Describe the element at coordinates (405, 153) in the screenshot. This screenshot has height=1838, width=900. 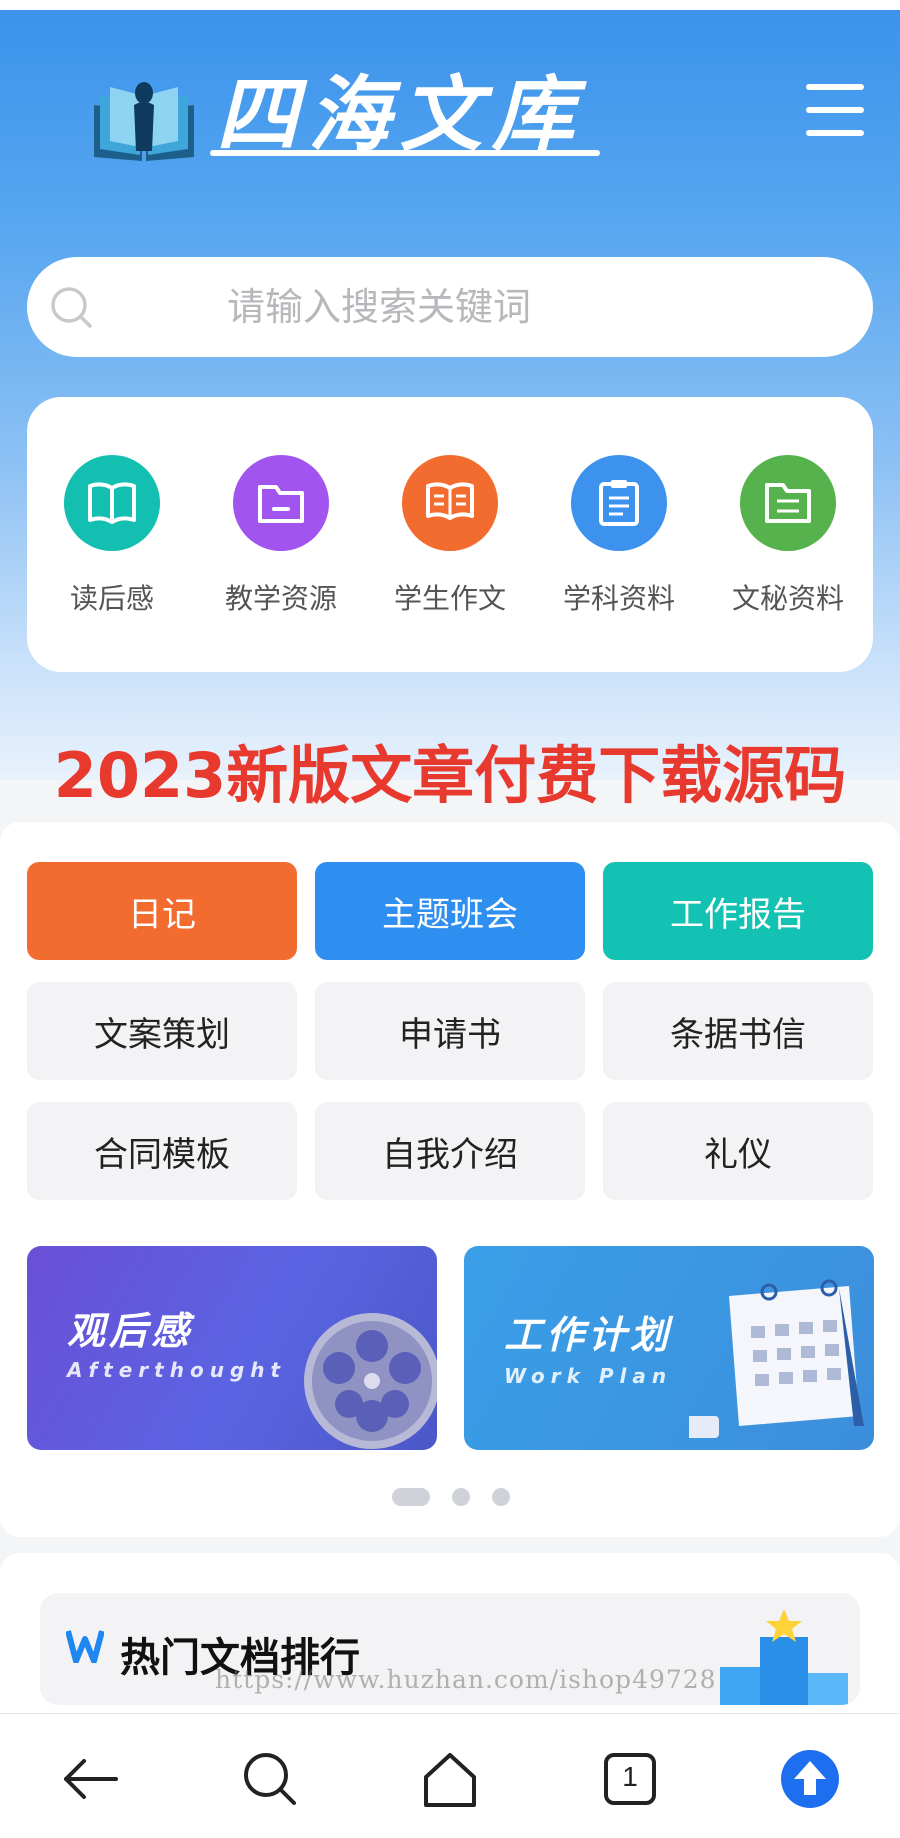
I see `logo-underline` at that location.